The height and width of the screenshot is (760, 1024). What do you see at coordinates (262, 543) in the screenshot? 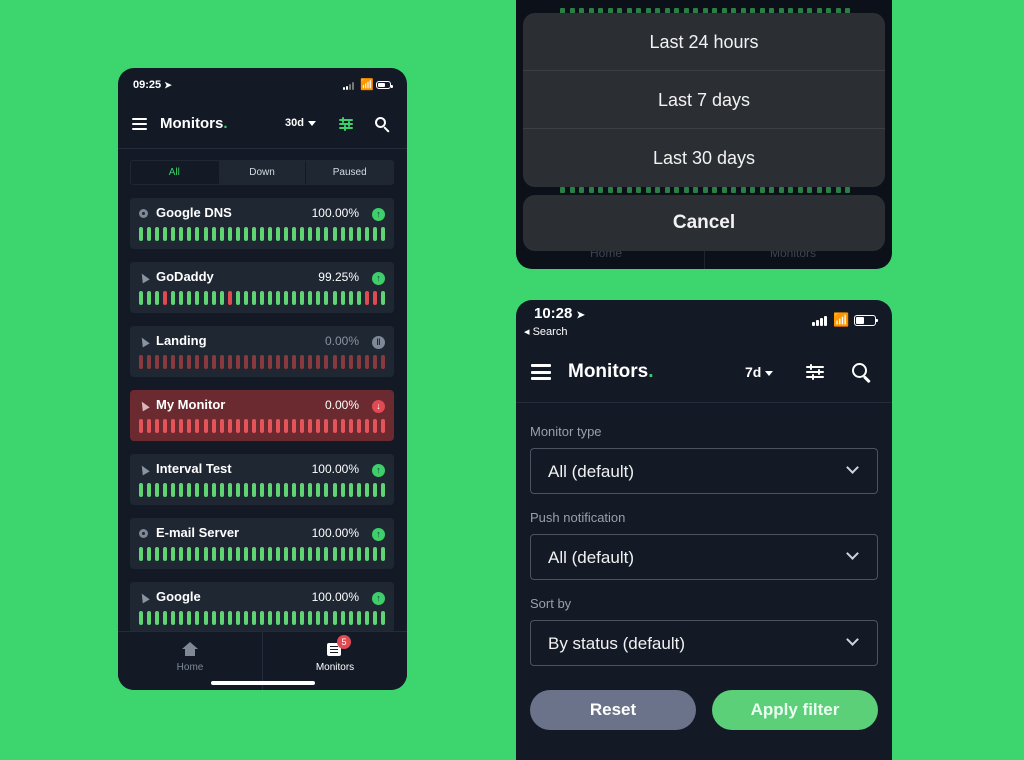
I see `monitor-card: E-mail Server 100.00% ↑` at bounding box center [262, 543].